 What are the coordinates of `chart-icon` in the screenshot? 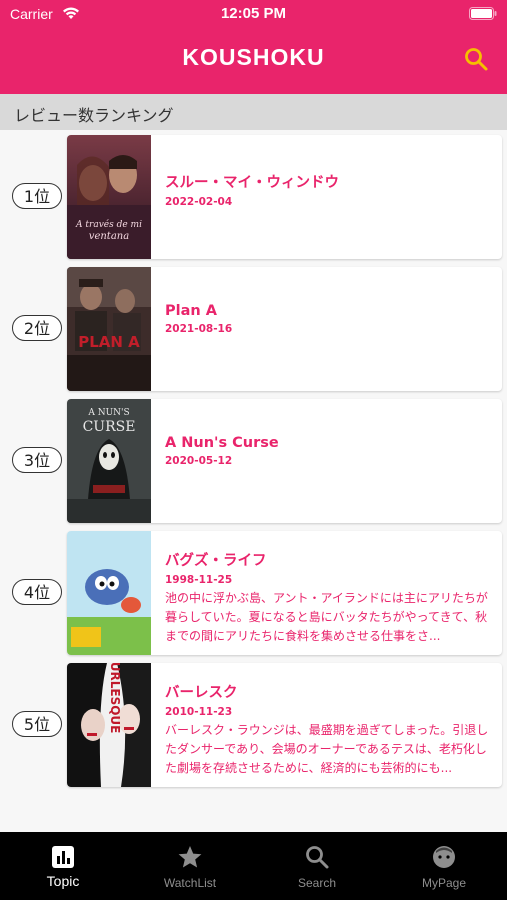 It's located at (63, 857).